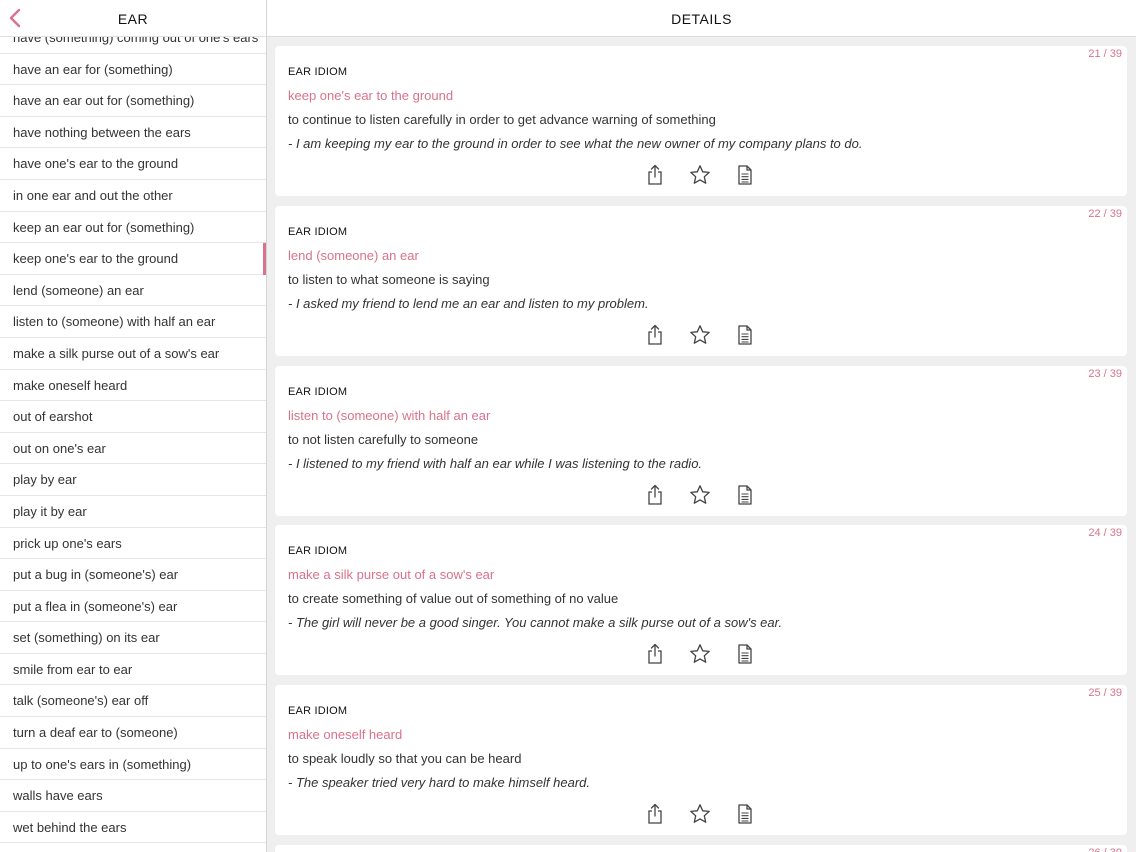  I want to click on card-idiom: listen to (someone) with half an ear, so click(389, 415).